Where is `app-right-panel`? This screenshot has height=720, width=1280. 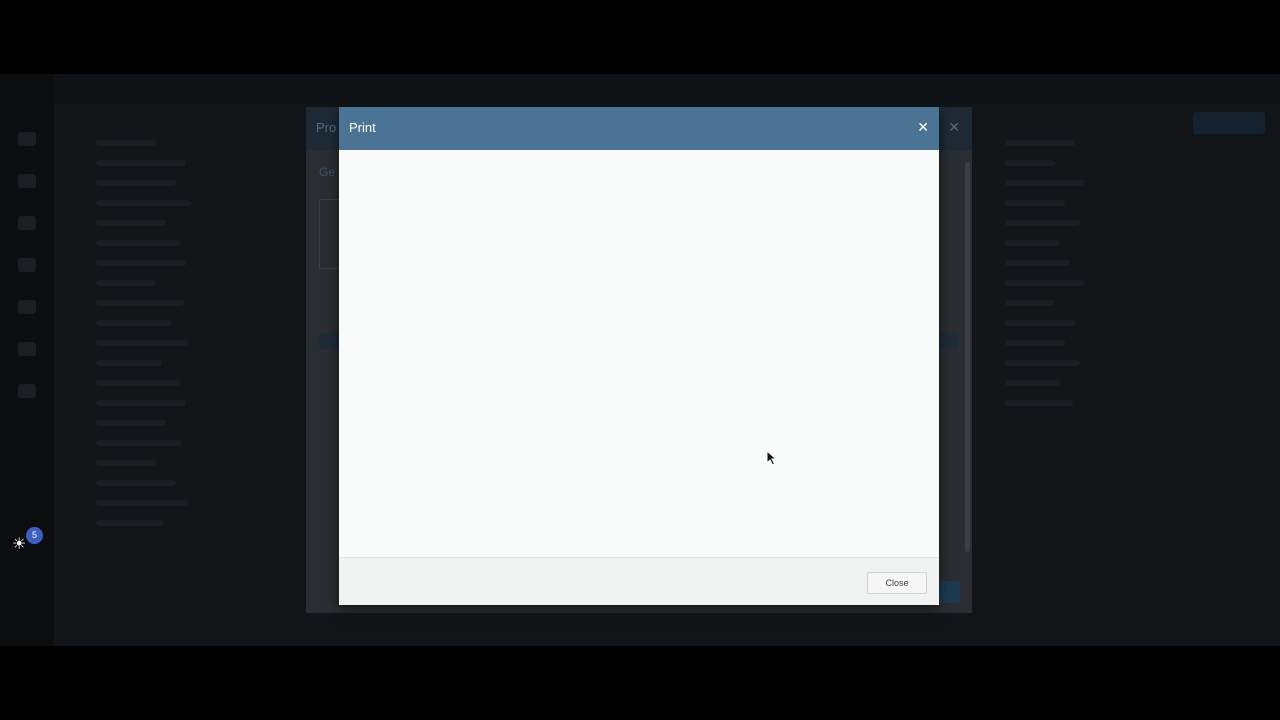 app-right-panel is located at coordinates (1130, 375).